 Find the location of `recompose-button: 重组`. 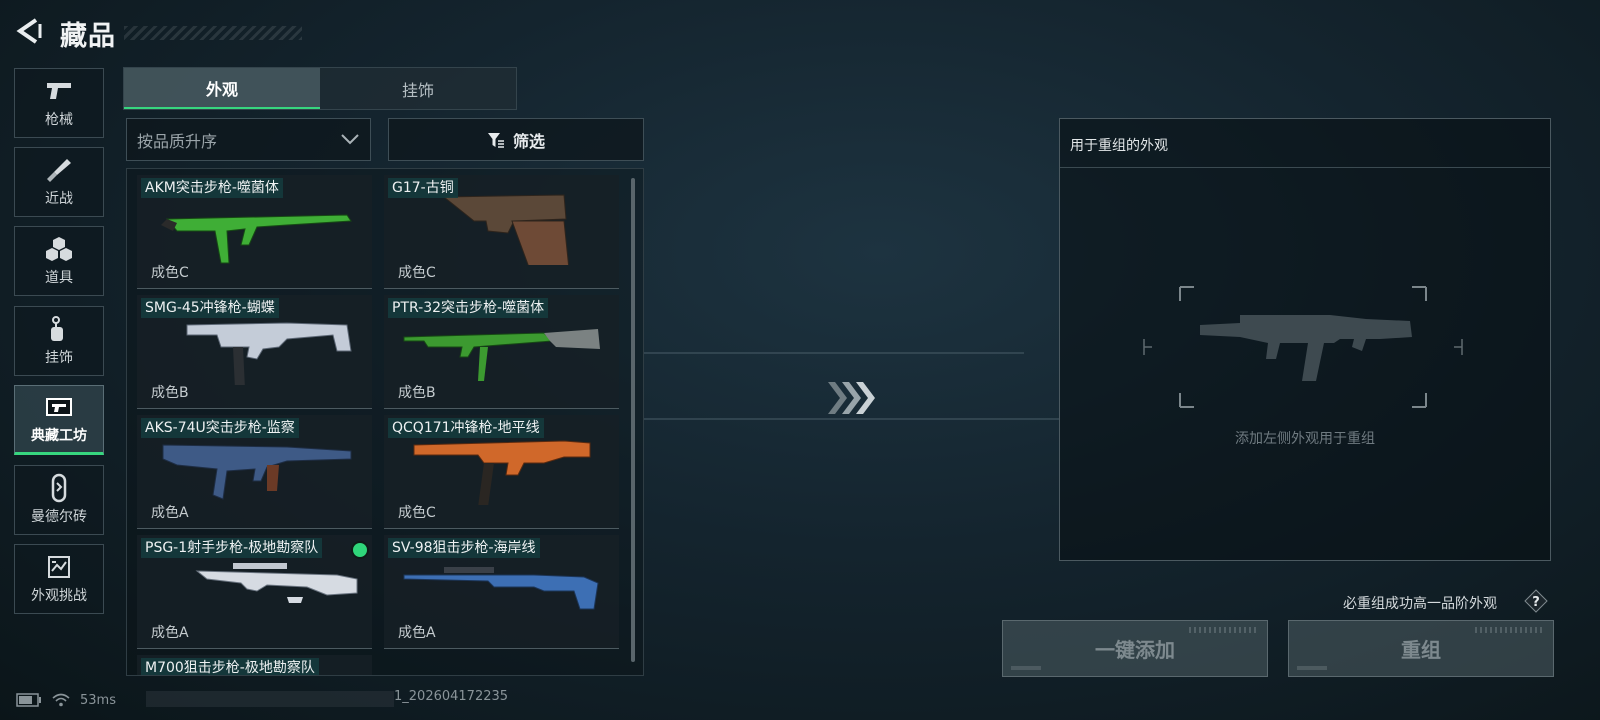

recompose-button: 重组 is located at coordinates (1421, 648).